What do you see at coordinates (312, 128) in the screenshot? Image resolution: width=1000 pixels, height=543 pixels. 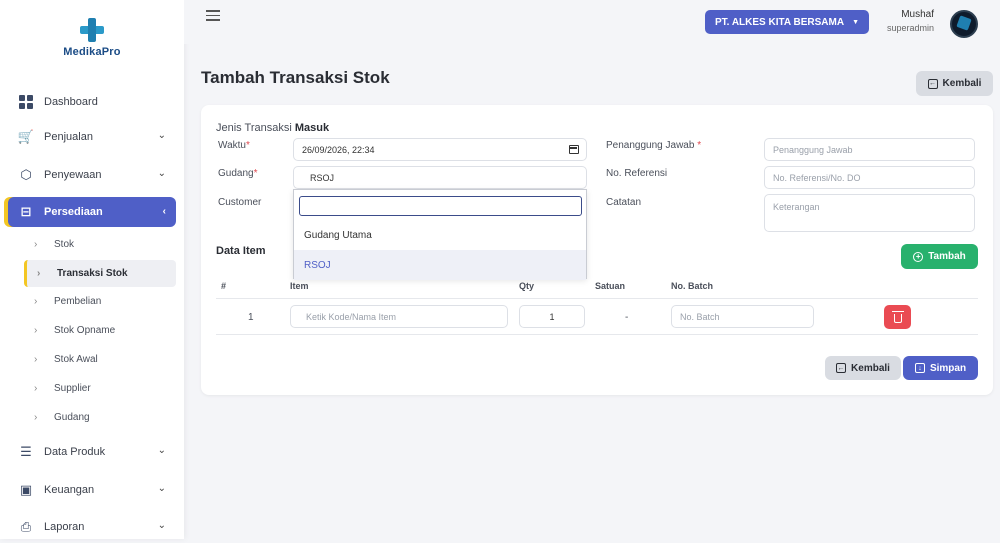 I see `jenis-transaksi-value: Masuk` at bounding box center [312, 128].